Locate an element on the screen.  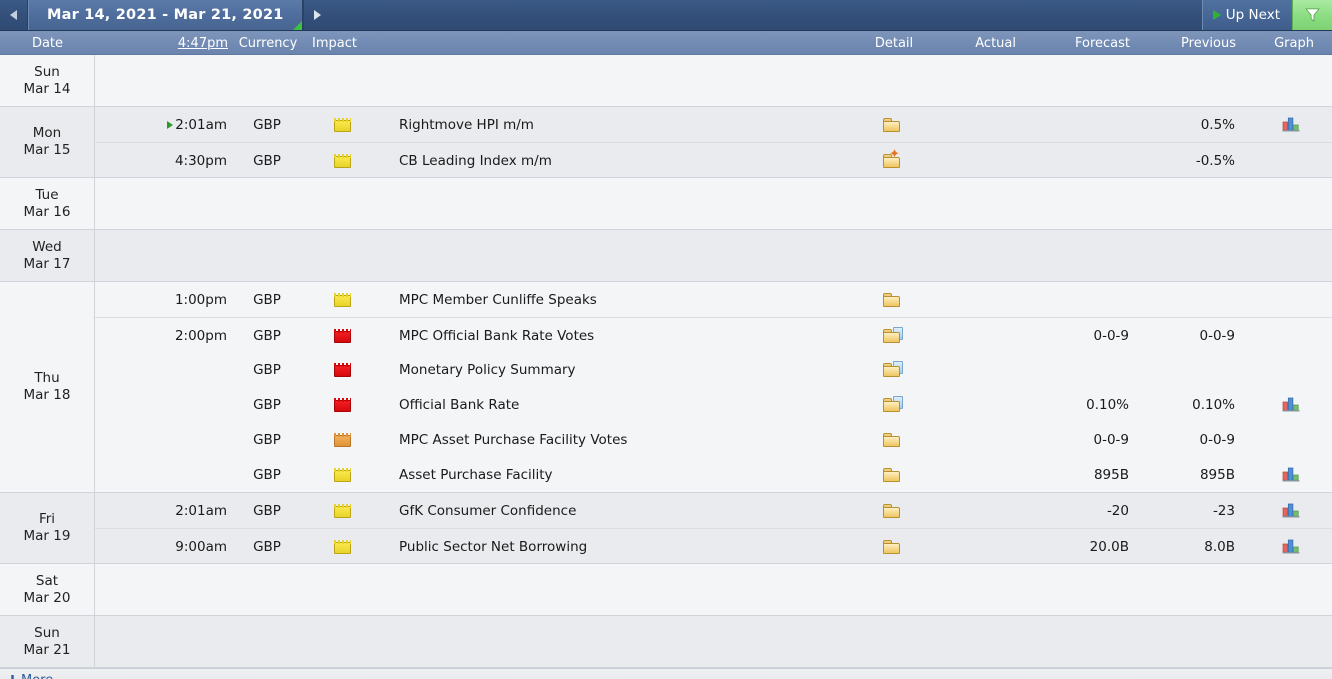
column-header-time: 4:47pm is located at coordinates (175, 43).